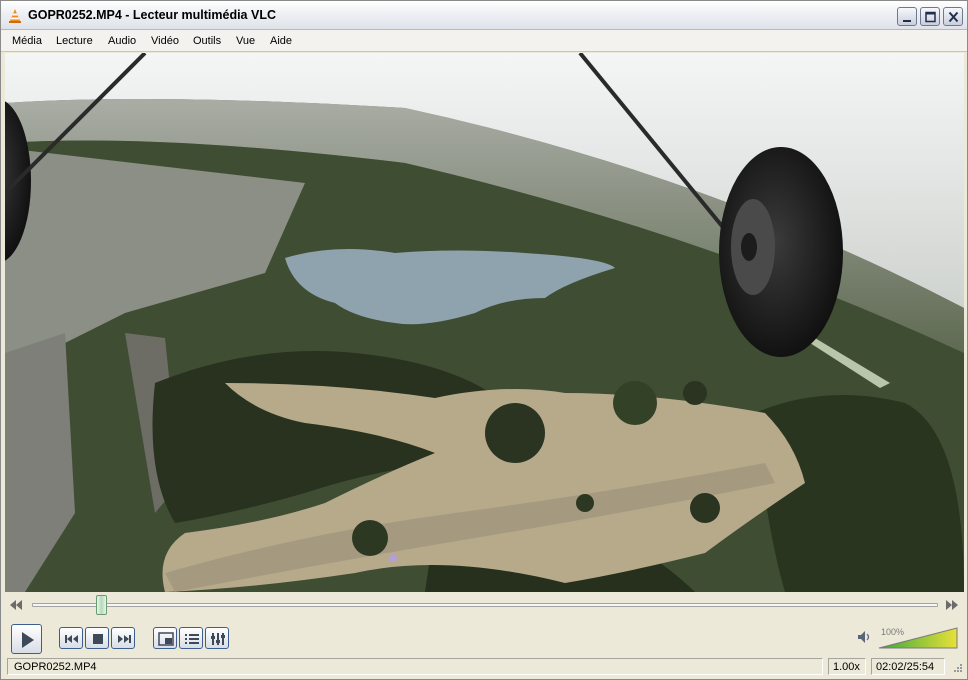  Describe the element at coordinates (15, 16) in the screenshot. I see `vlc-cone-icon` at that location.